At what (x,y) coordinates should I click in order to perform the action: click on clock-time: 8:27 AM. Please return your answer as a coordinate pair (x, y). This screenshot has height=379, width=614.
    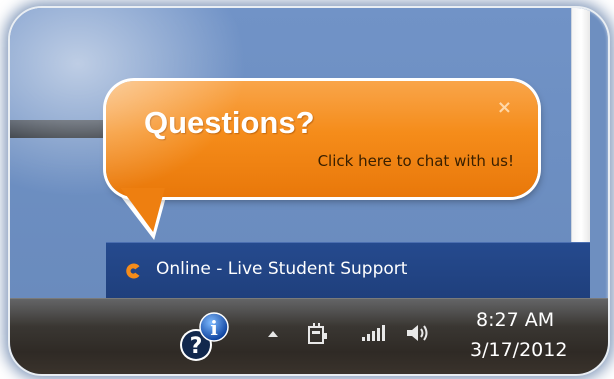
    Looking at the image, I should click on (515, 320).